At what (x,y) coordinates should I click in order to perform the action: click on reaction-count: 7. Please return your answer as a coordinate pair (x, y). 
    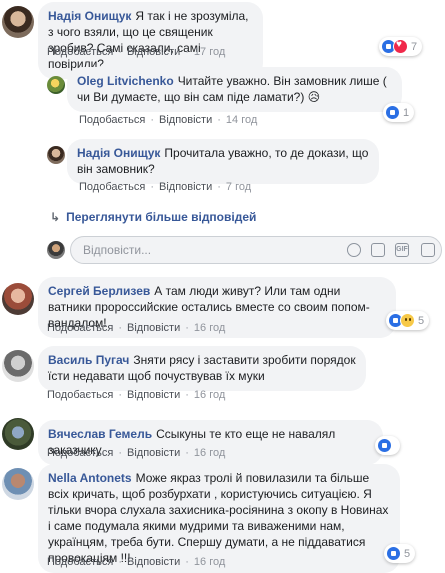
    Looking at the image, I should click on (414, 46).